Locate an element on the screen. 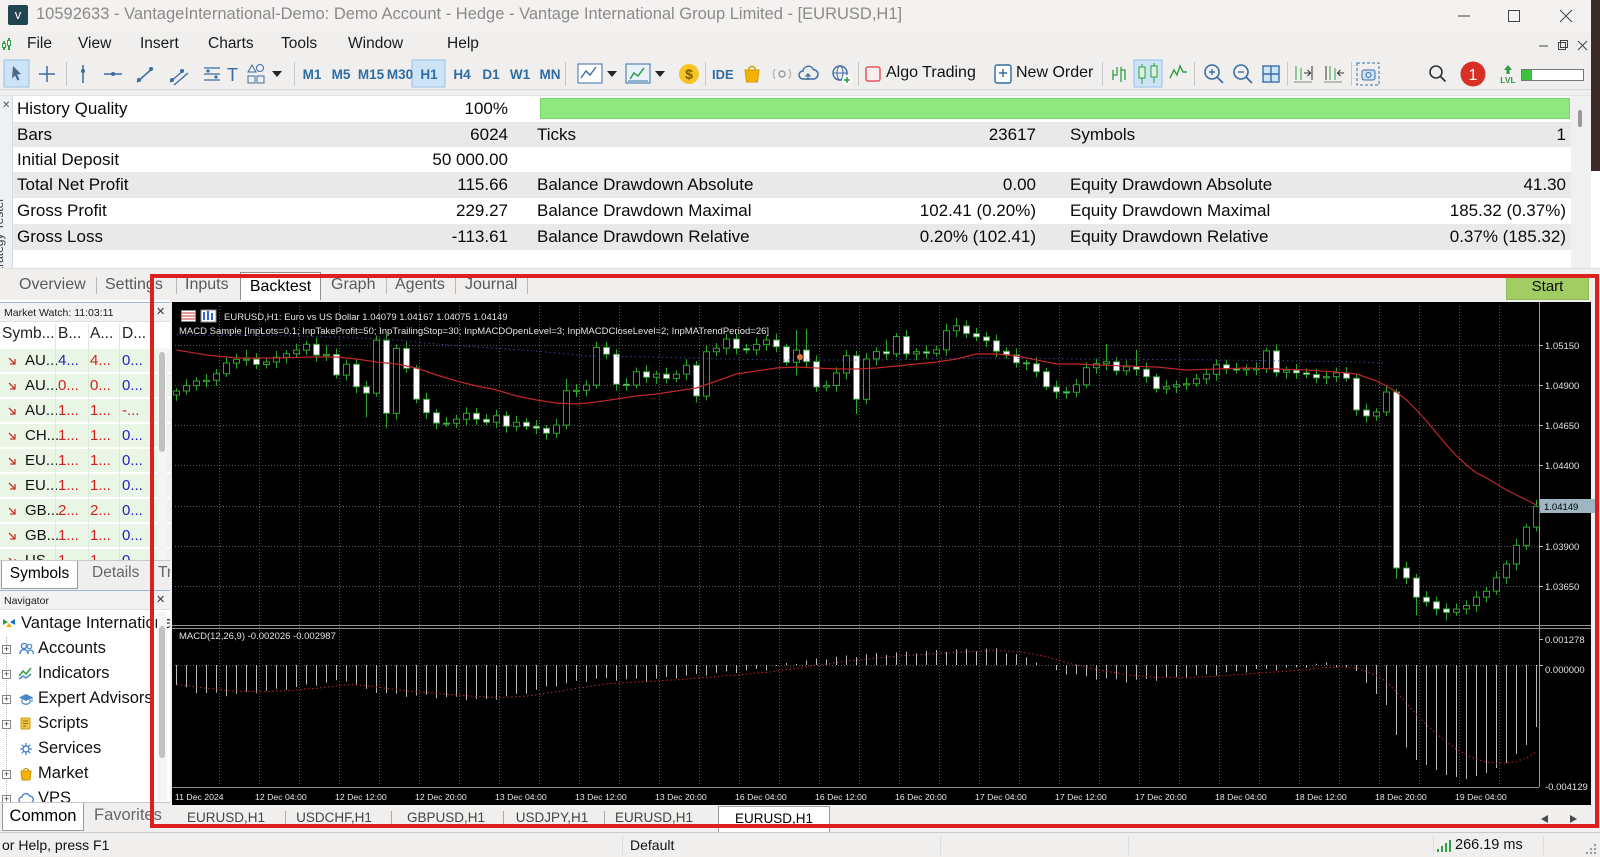 This screenshot has width=1600, height=857. svg-text: W1 is located at coordinates (520, 74).